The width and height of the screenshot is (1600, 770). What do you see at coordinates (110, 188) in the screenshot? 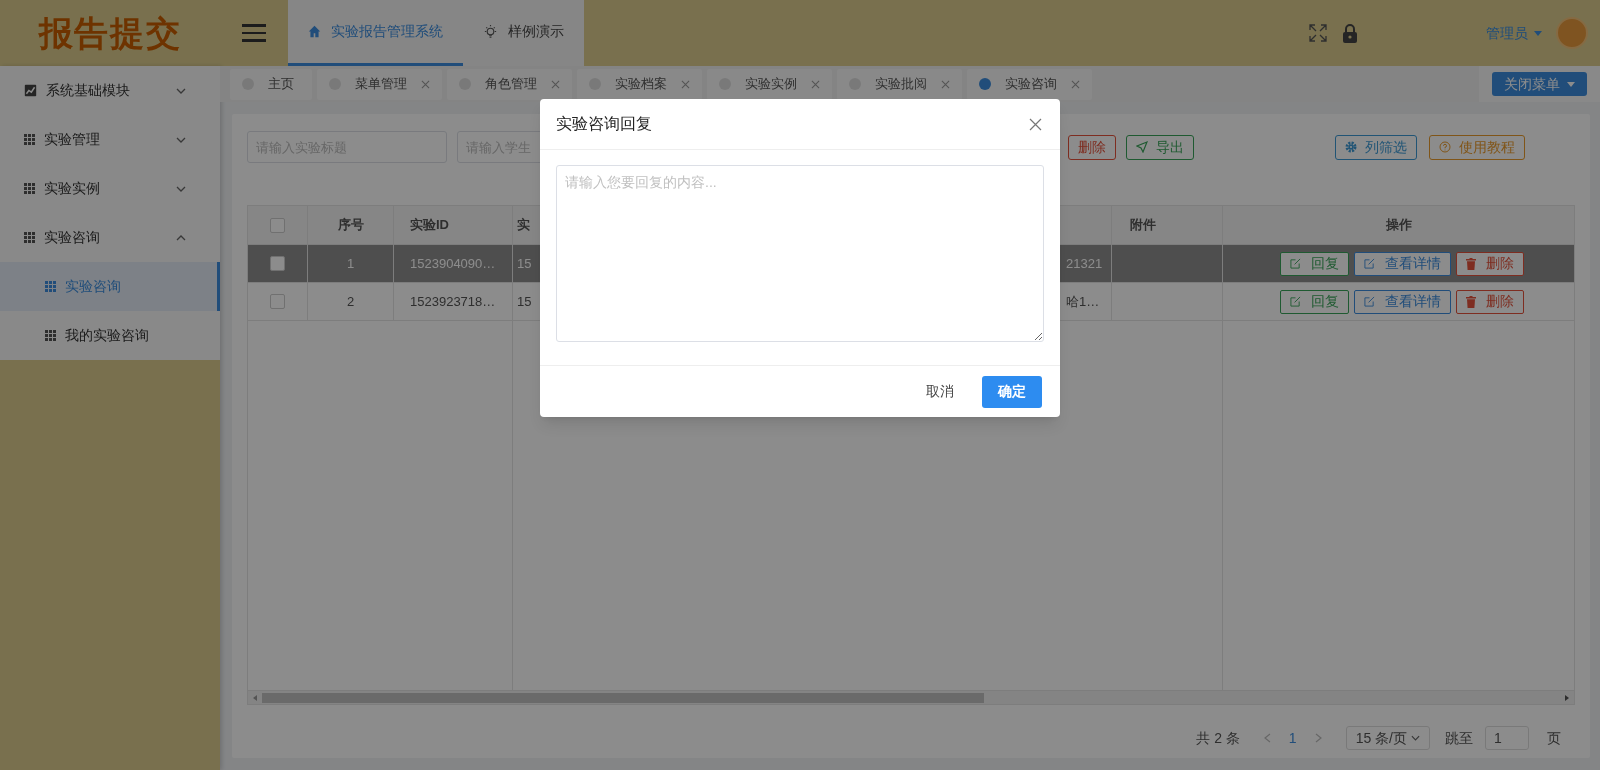
I see `sidebar-item: 实验实例` at bounding box center [110, 188].